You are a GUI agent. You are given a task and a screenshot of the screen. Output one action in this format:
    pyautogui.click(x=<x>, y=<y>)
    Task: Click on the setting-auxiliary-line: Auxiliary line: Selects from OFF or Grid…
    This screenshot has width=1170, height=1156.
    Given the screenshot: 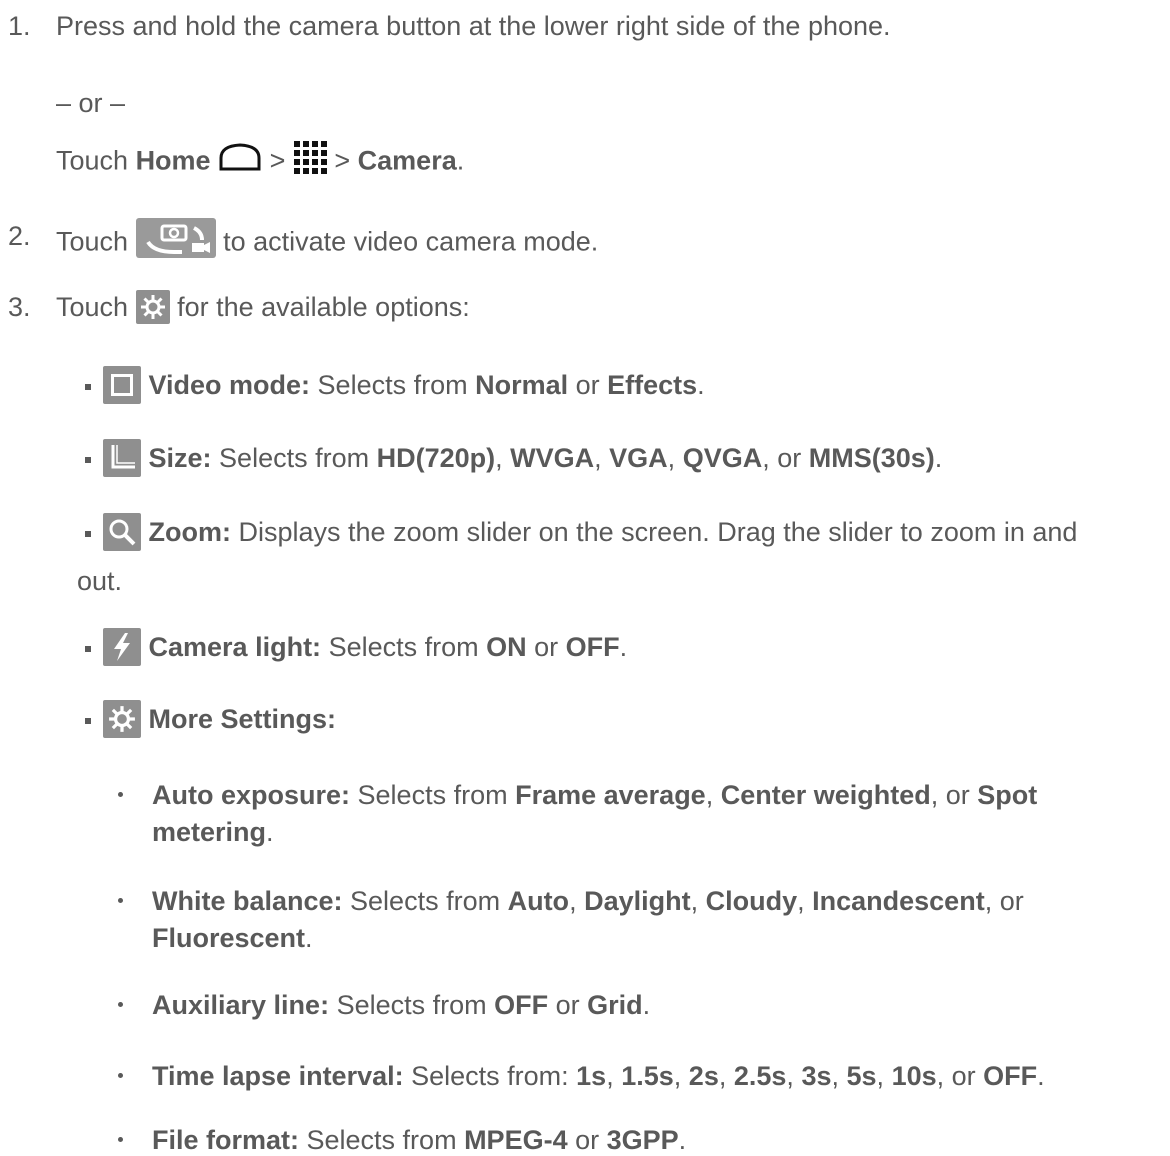 What is the action you would take?
    pyautogui.click(x=401, y=1005)
    